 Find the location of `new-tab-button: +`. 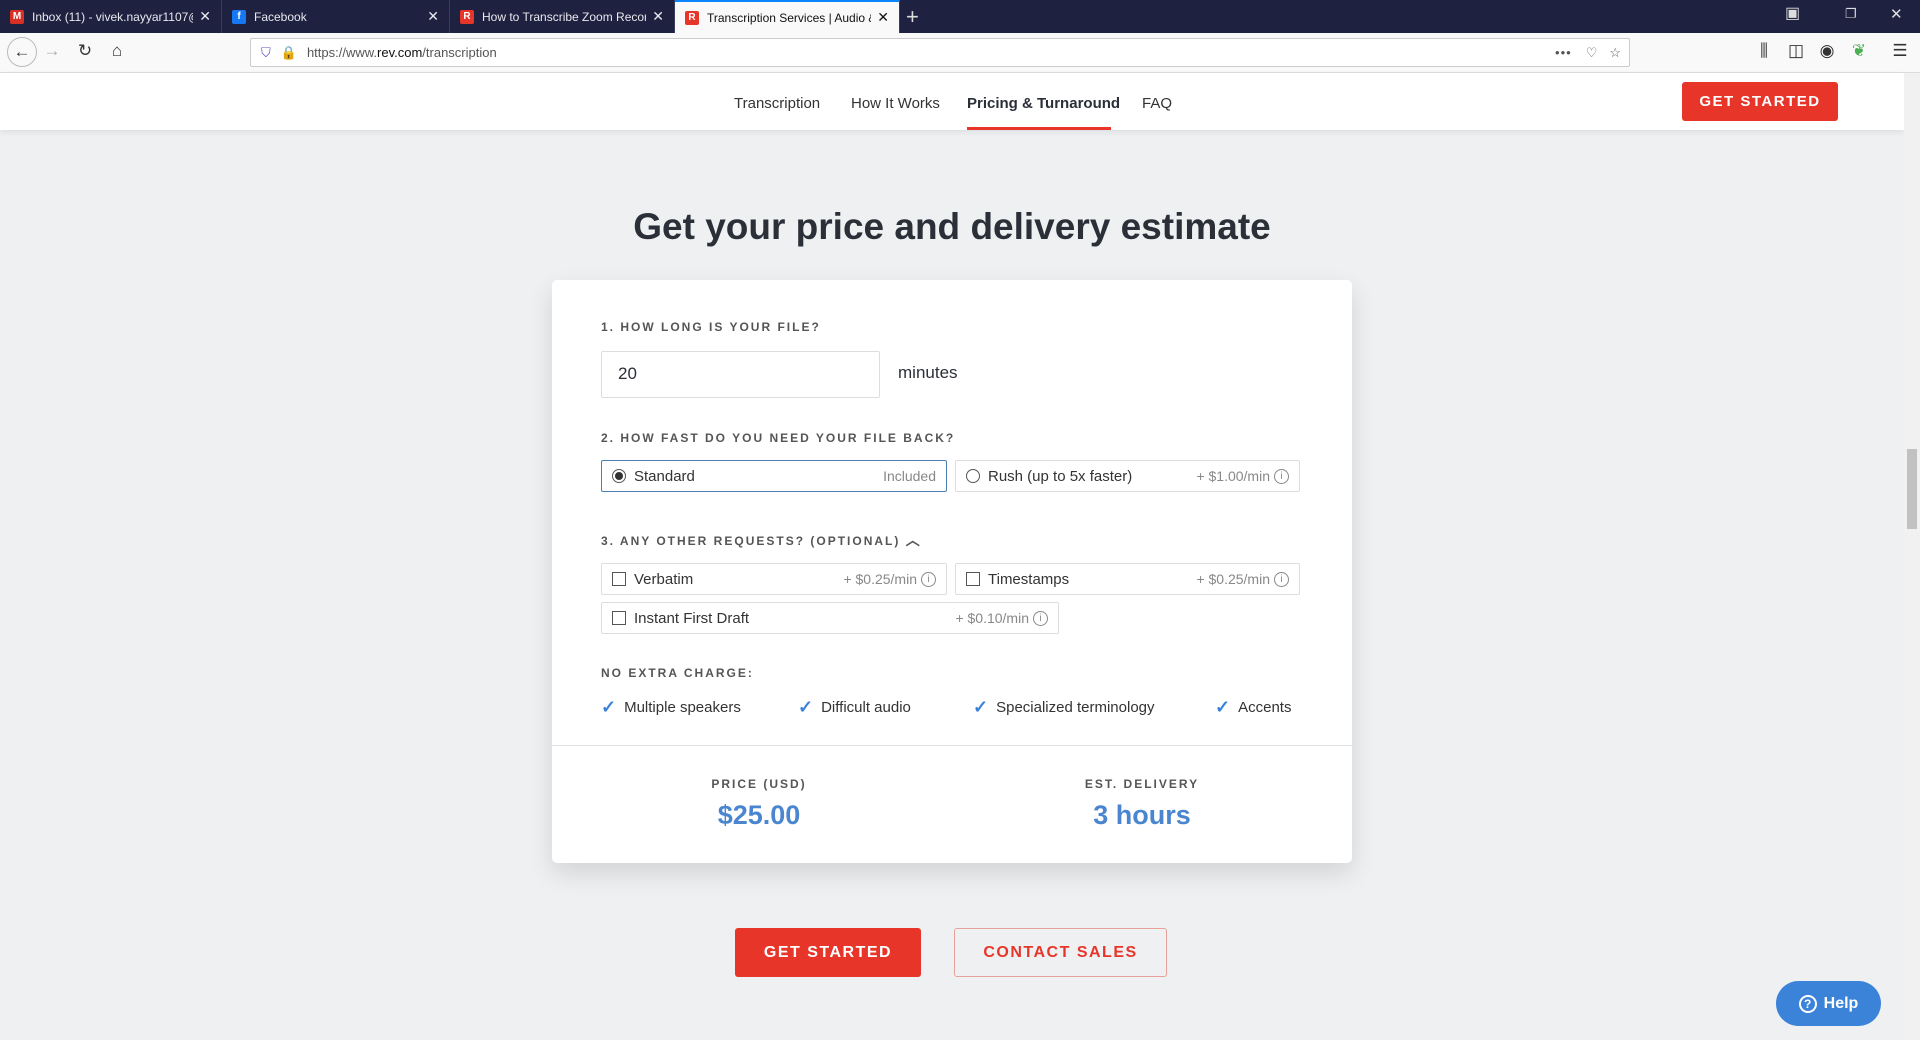

new-tab-button: + is located at coordinates (912, 17).